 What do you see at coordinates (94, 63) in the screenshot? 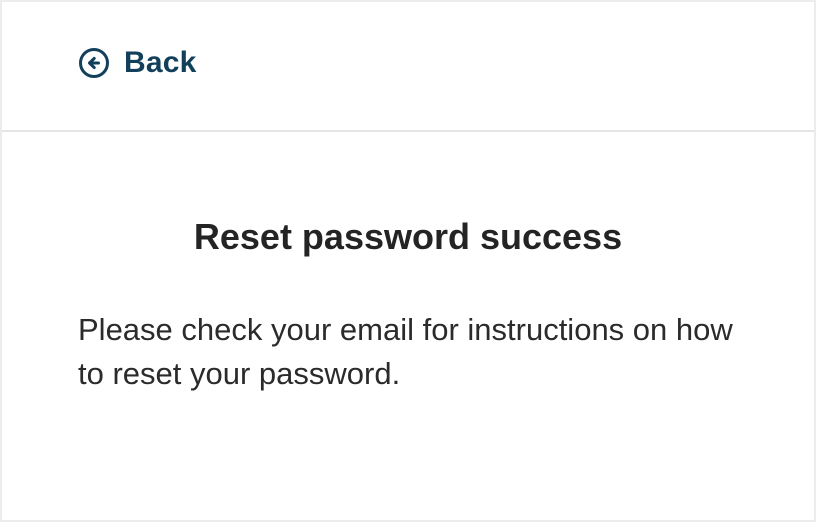
I see `arrow-left-circle-icon` at bounding box center [94, 63].